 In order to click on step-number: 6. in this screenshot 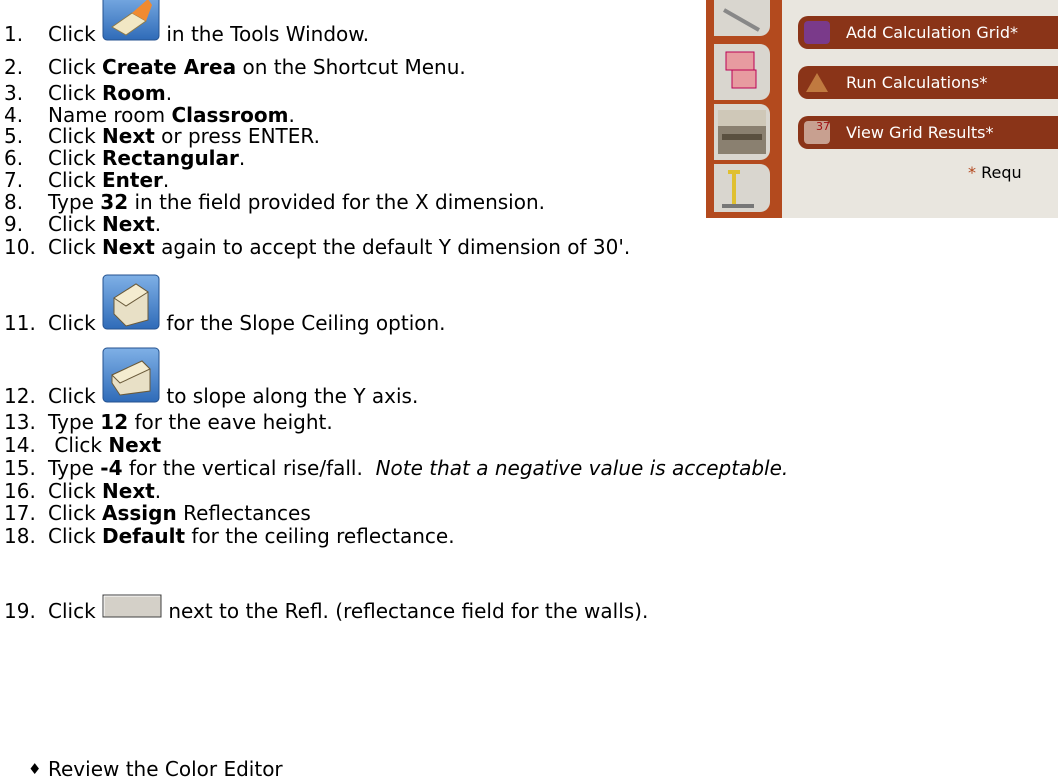, I will do `click(14, 158)`.